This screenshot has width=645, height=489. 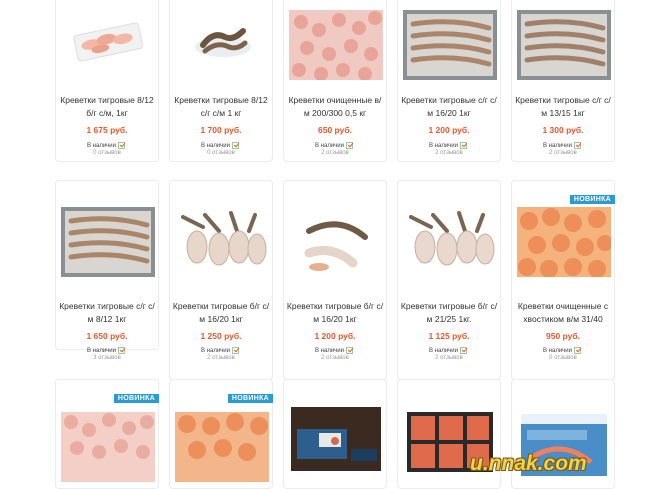 I want to click on reviews-count: 3 отзывов, so click(x=107, y=358).